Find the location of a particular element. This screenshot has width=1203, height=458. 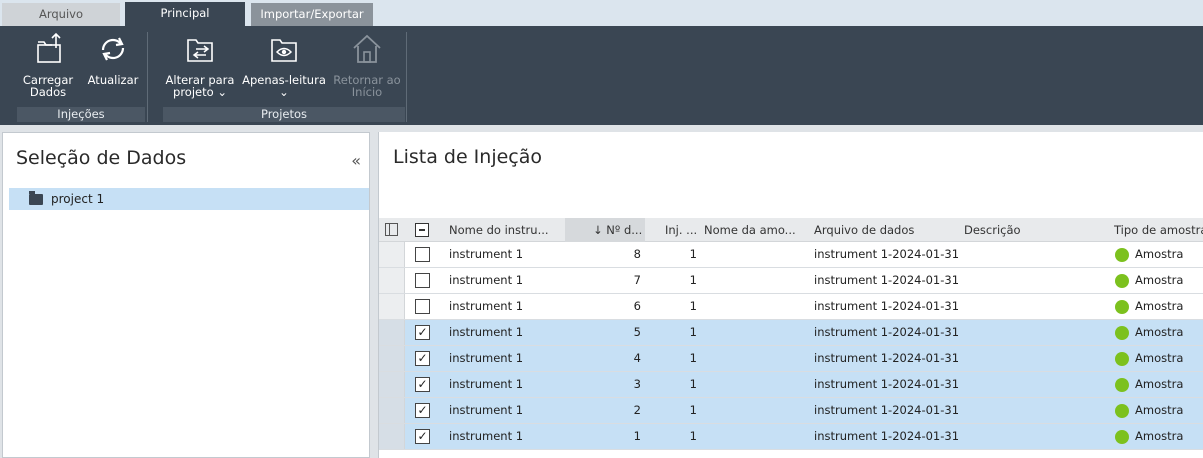

group-label-injections: Injeções is located at coordinates (81, 114).